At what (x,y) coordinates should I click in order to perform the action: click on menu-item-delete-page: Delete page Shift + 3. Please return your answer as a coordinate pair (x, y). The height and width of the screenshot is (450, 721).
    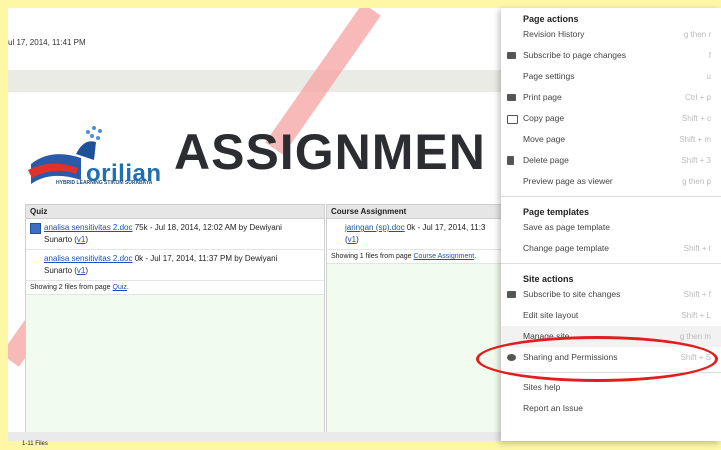
    Looking at the image, I should click on (611, 160).